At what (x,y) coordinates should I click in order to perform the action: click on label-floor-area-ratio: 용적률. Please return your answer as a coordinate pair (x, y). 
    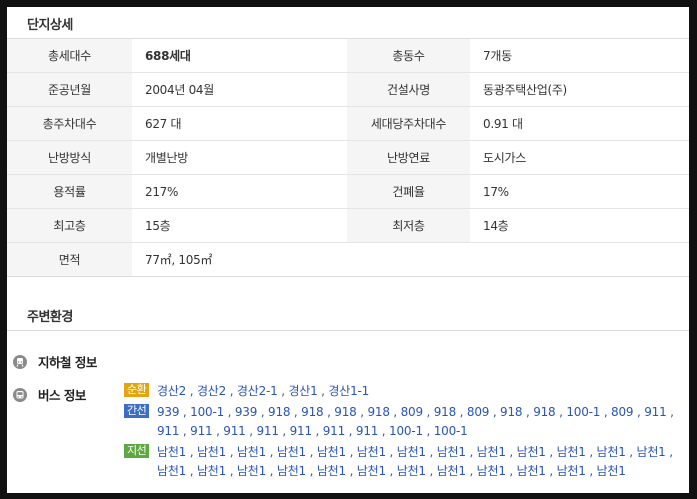
    Looking at the image, I should click on (69, 191).